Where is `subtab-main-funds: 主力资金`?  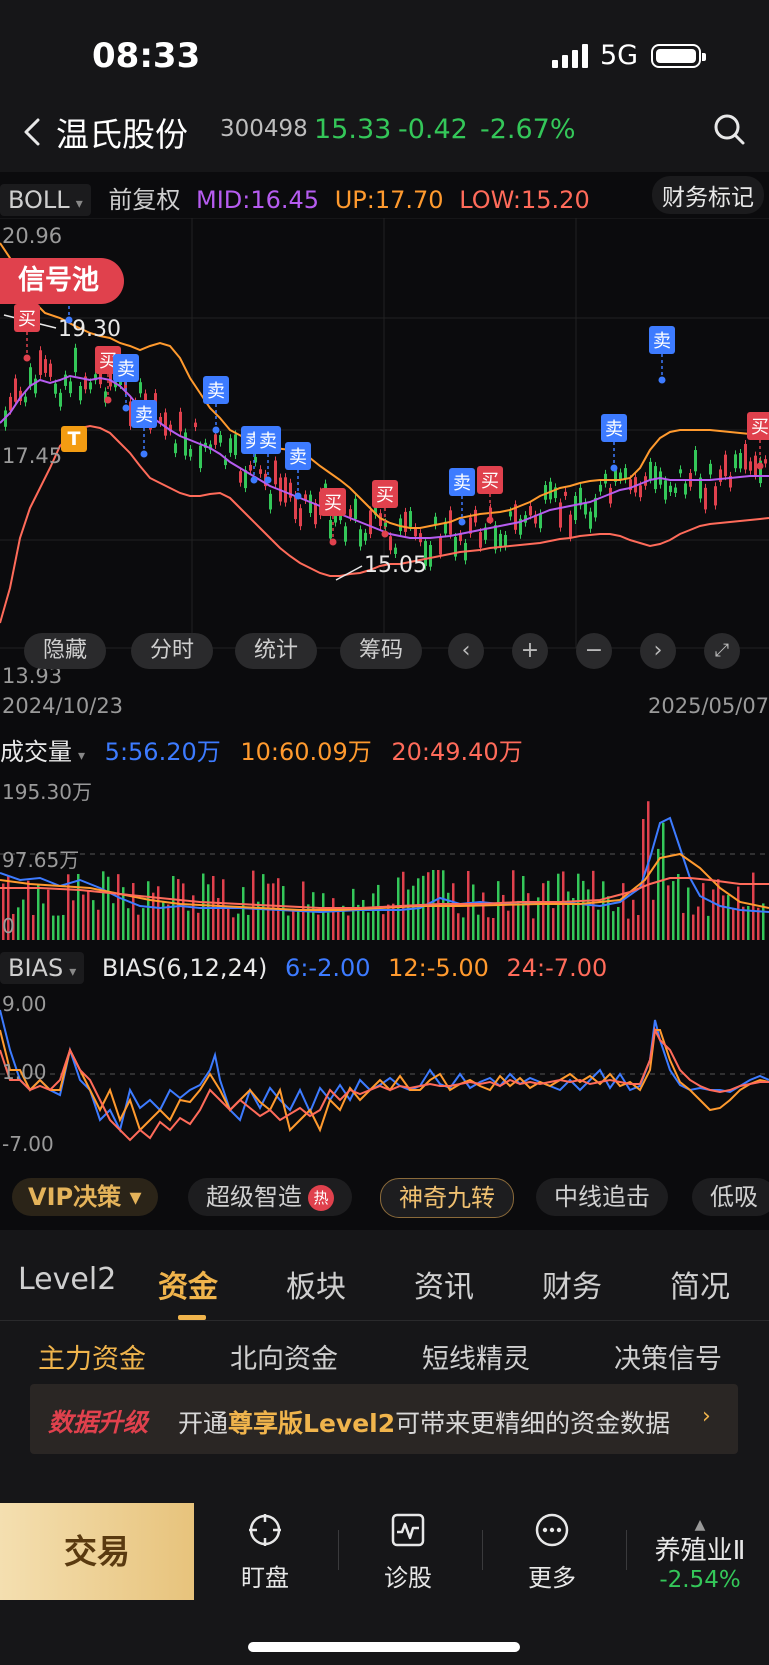 subtab-main-funds: 主力资金 is located at coordinates (92, 1356).